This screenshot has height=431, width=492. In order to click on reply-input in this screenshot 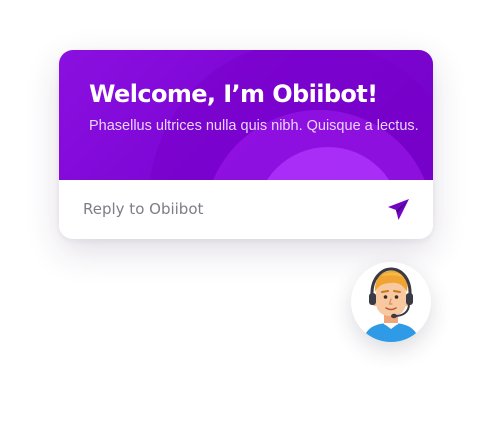, I will do `click(228, 209)`.